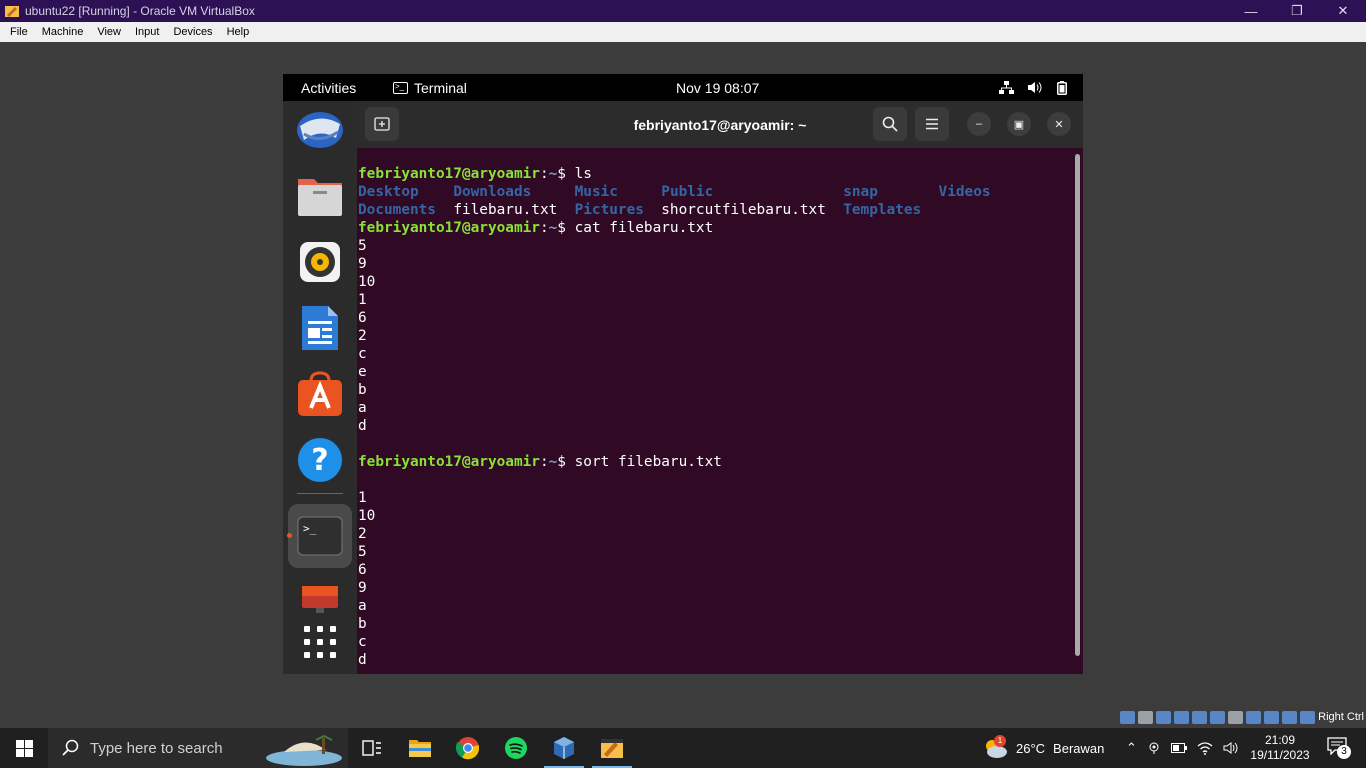 The height and width of the screenshot is (768, 1366). I want to click on maximize-icon: ▣, so click(1019, 124).